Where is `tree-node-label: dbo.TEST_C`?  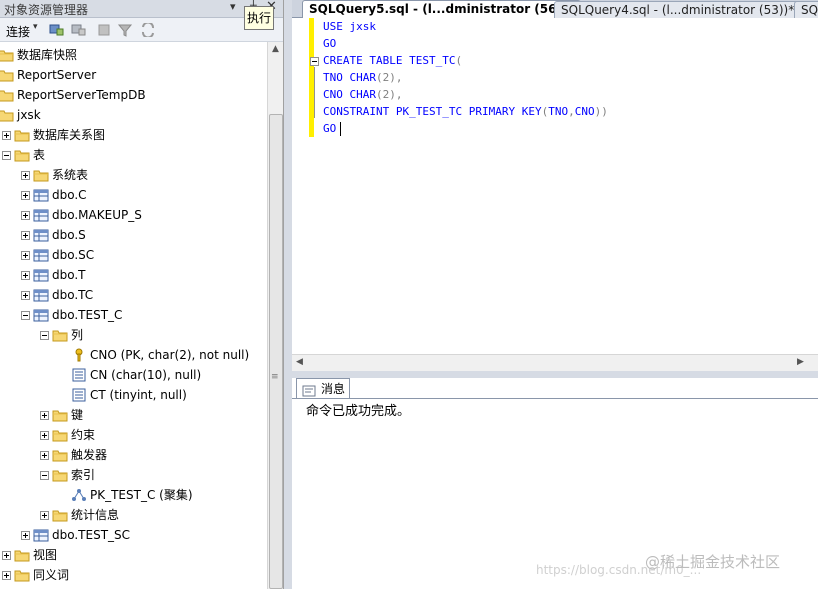
tree-node-label: dbo.TEST_C is located at coordinates (87, 315).